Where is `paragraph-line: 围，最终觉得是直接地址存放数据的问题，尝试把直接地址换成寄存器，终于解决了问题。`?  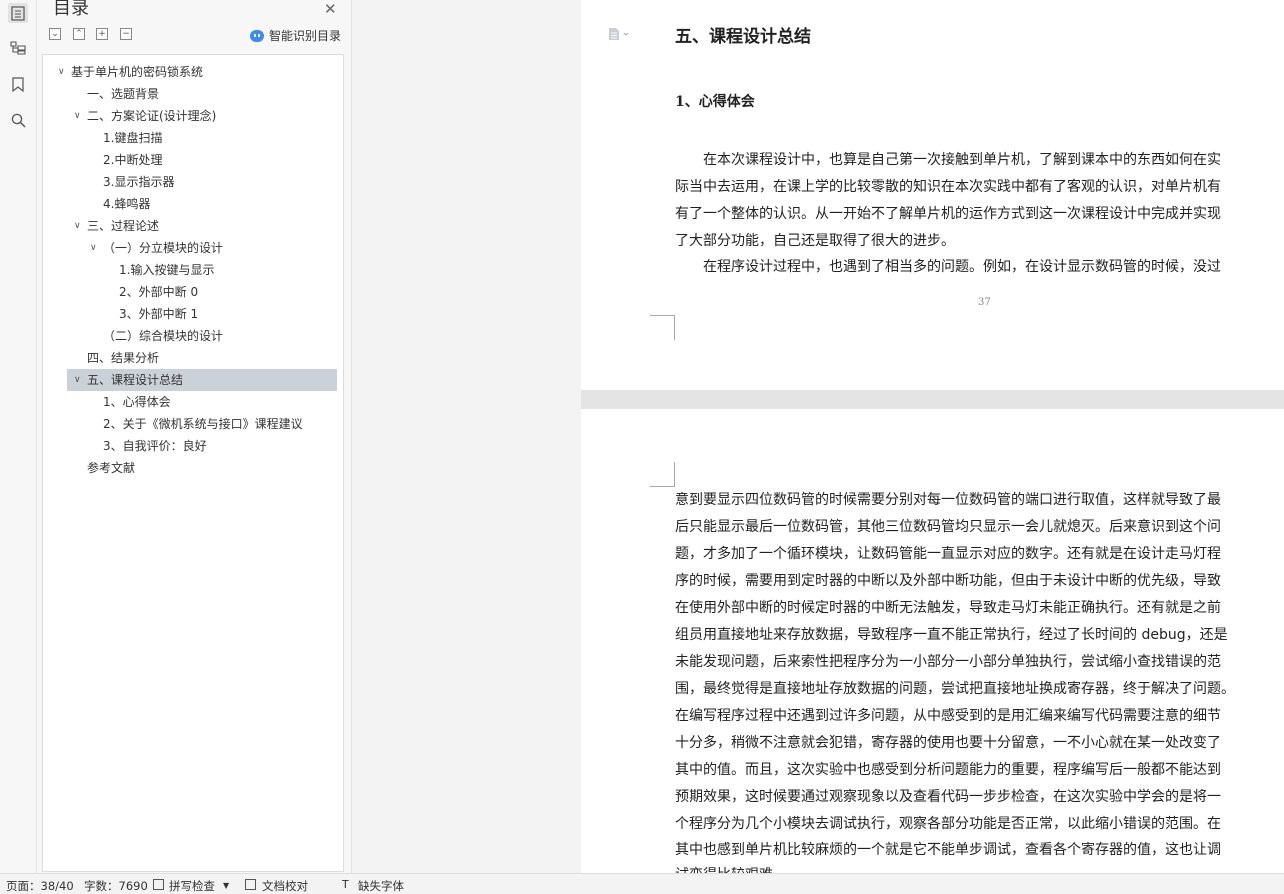
paragraph-line: 围，最终觉得是直接地址存放数据的问题，尝试把直接地址换成寄存器，终于解决了问题。 is located at coordinates (955, 688).